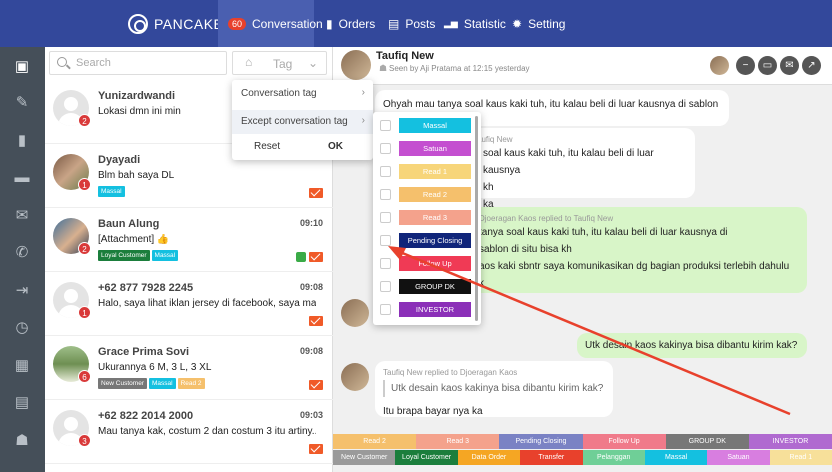  I want to click on calendar-icon: ▦, so click(22, 366).